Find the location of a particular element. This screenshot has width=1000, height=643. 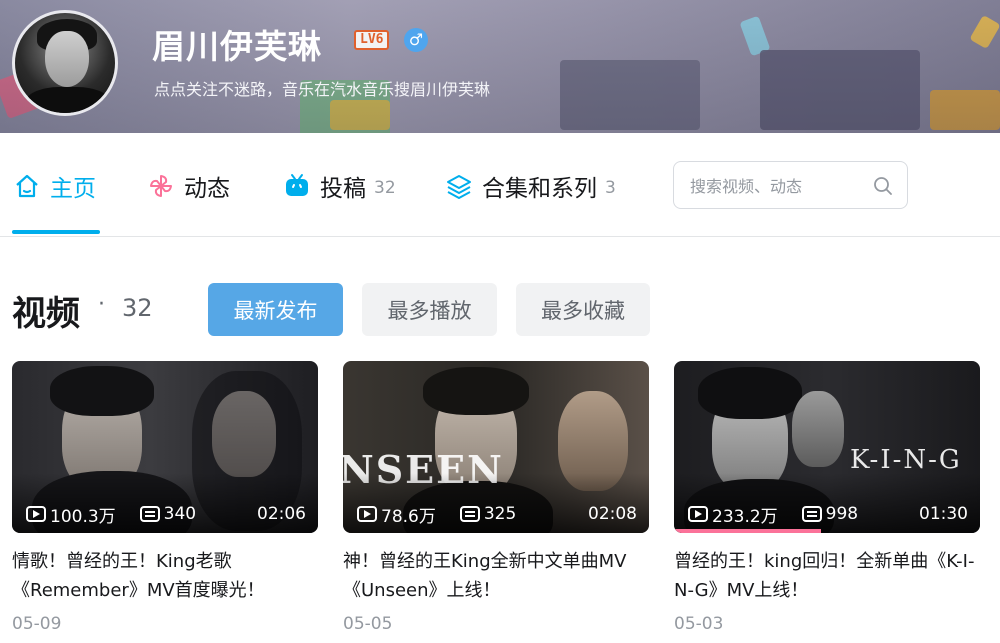

sort-most-favorited-button: 最多收藏 is located at coordinates (583, 309).